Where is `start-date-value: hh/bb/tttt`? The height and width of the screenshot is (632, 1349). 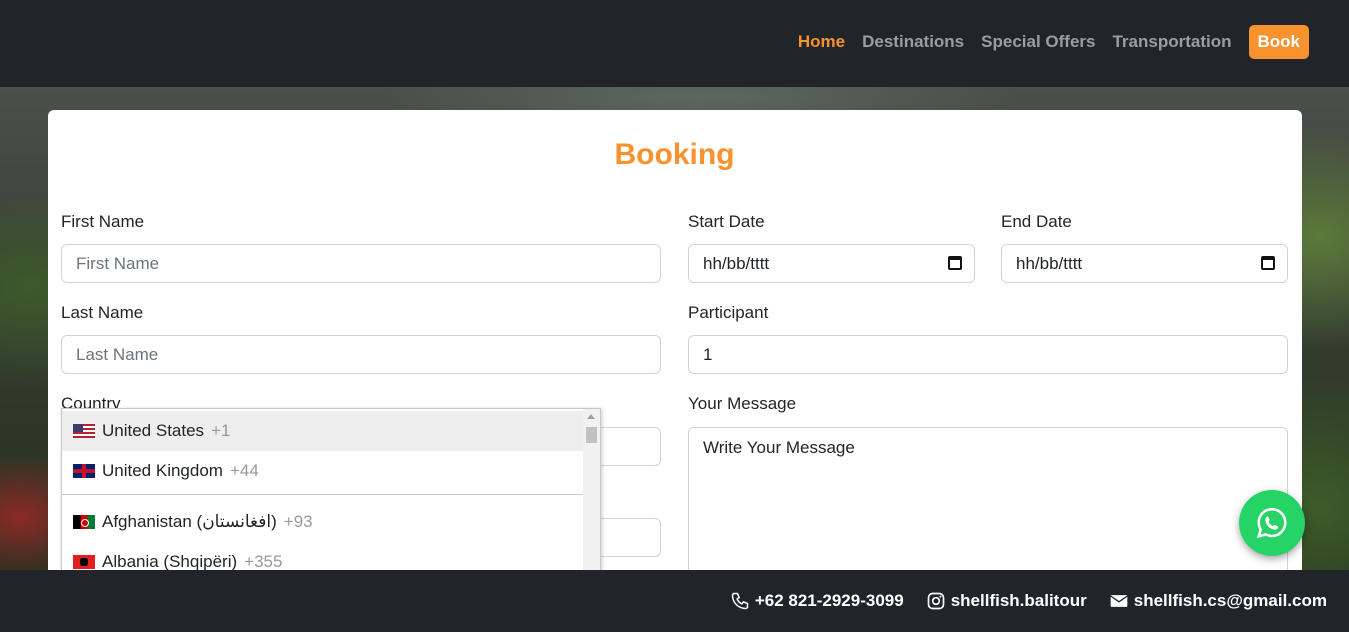
start-date-value: hh/bb/tttt is located at coordinates (736, 263).